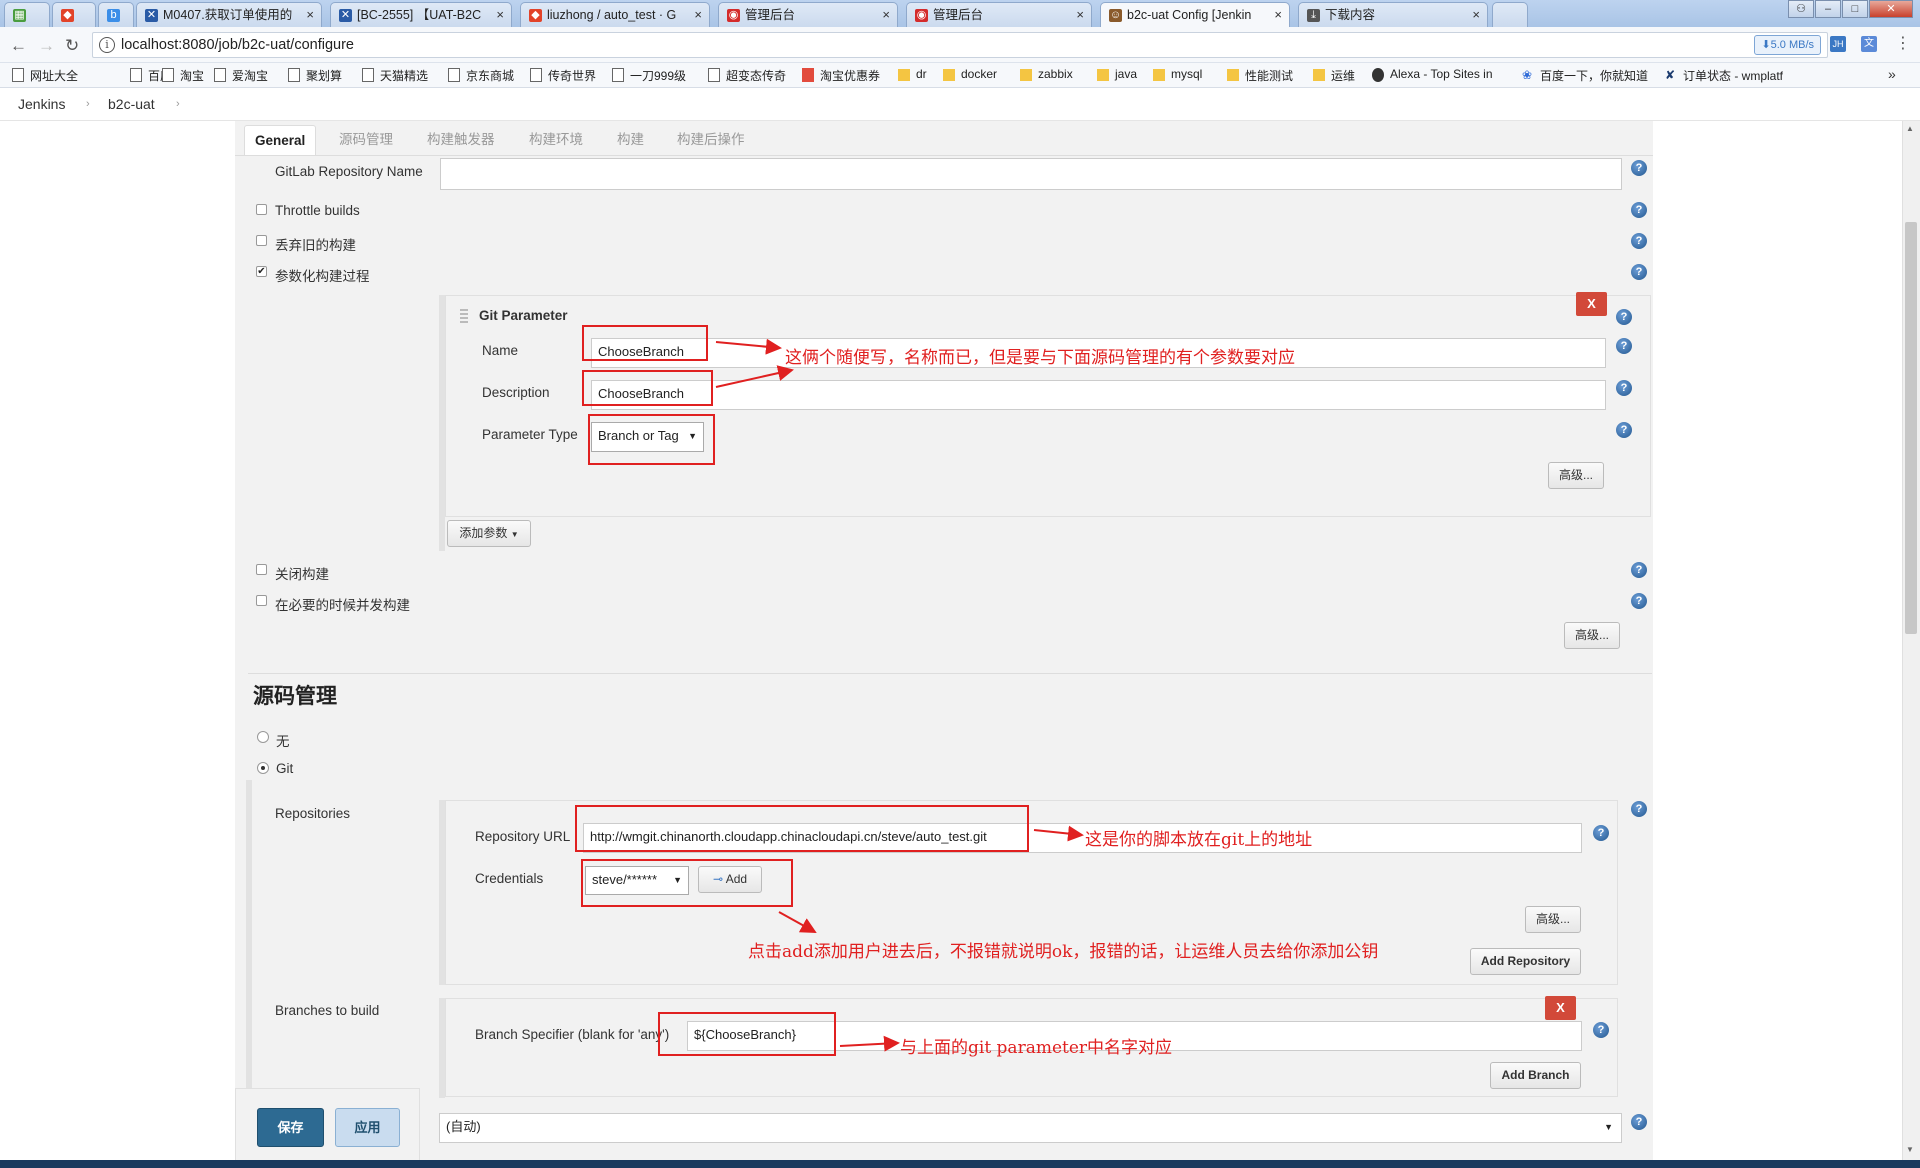  I want to click on annotation-branch-note: 与上面的git parameter中名字对应, so click(1036, 1048).